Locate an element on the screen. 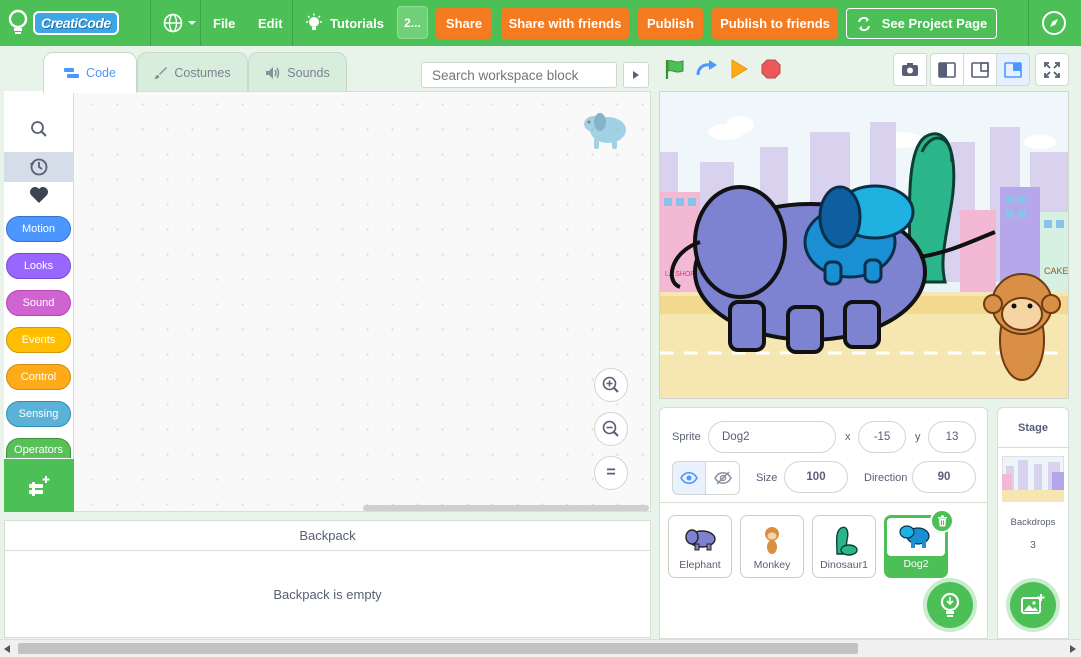 The image size is (1081, 657). palette-history-button is located at coordinates (39, 167).